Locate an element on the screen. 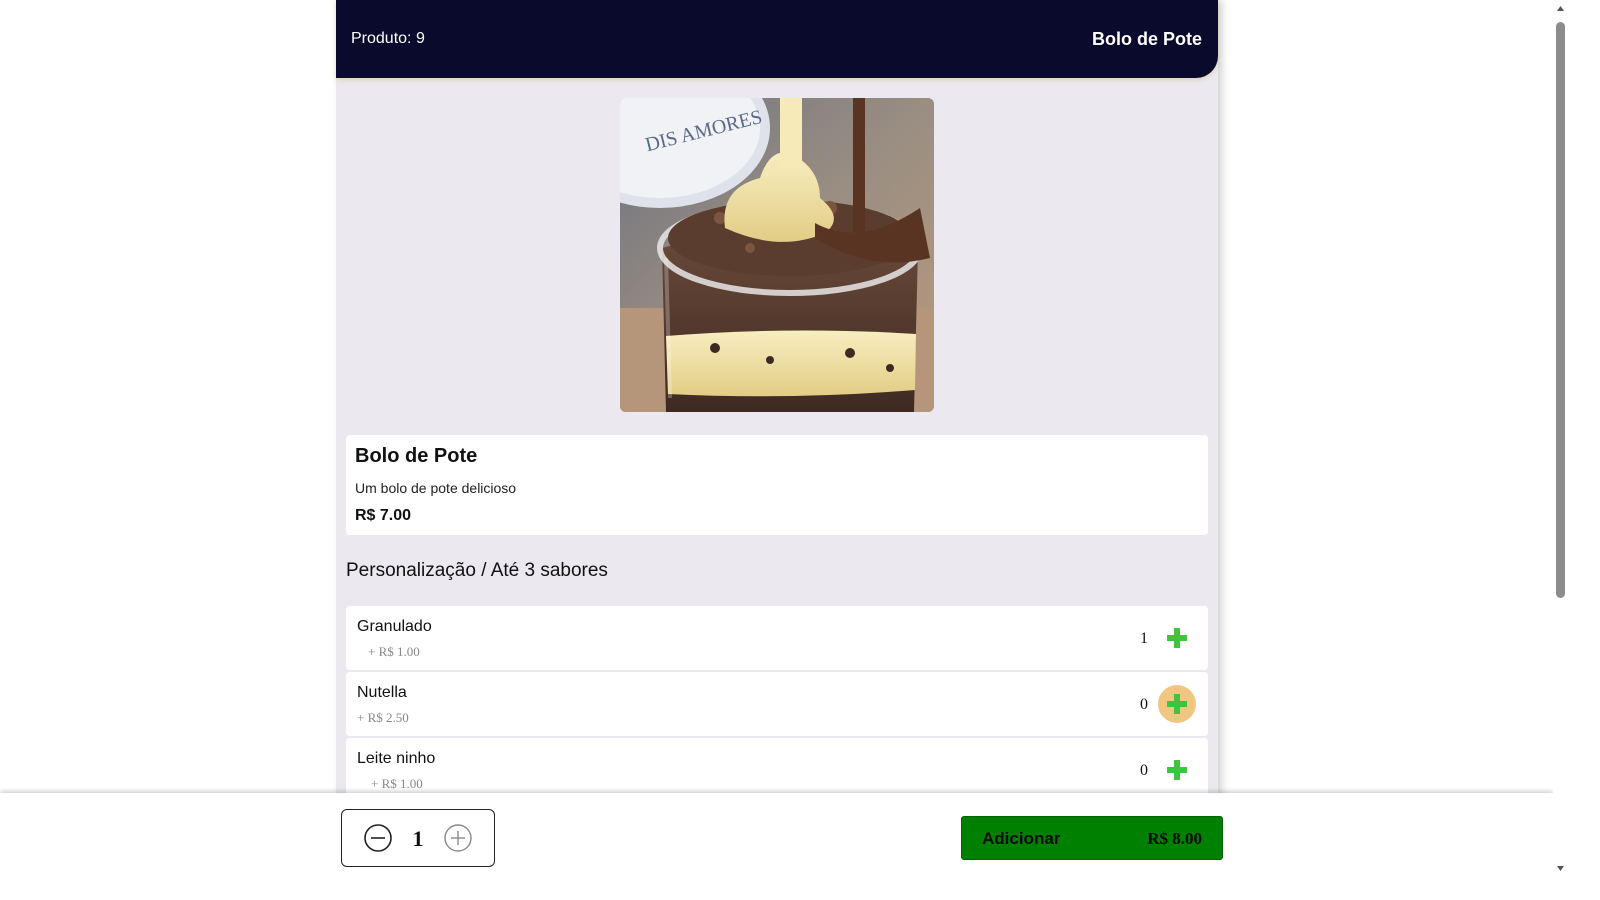 This screenshot has width=1600, height=900. quantity-value: 1 is located at coordinates (418, 838).